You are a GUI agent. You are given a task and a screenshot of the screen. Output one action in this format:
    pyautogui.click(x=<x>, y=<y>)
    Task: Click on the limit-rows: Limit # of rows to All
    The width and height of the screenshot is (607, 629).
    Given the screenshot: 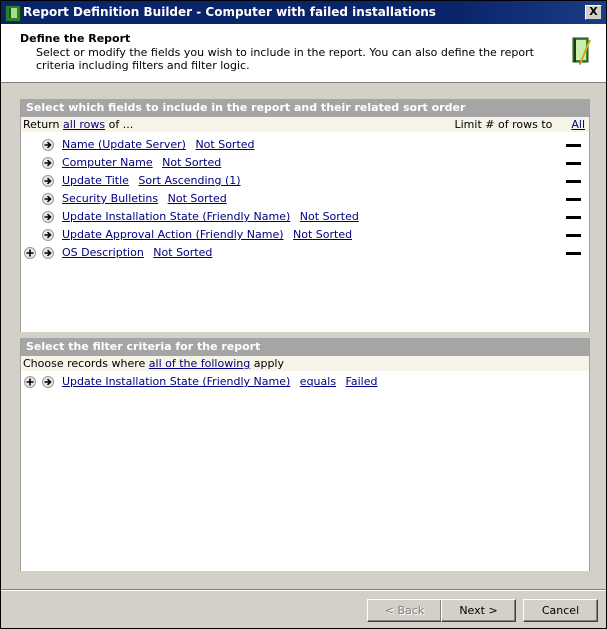 What is the action you would take?
    pyautogui.click(x=520, y=124)
    